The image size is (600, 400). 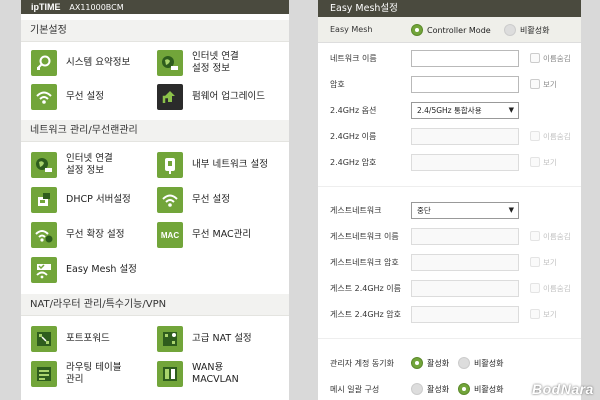 I want to click on guest-name-24ghz-input, so click(x=465, y=288).